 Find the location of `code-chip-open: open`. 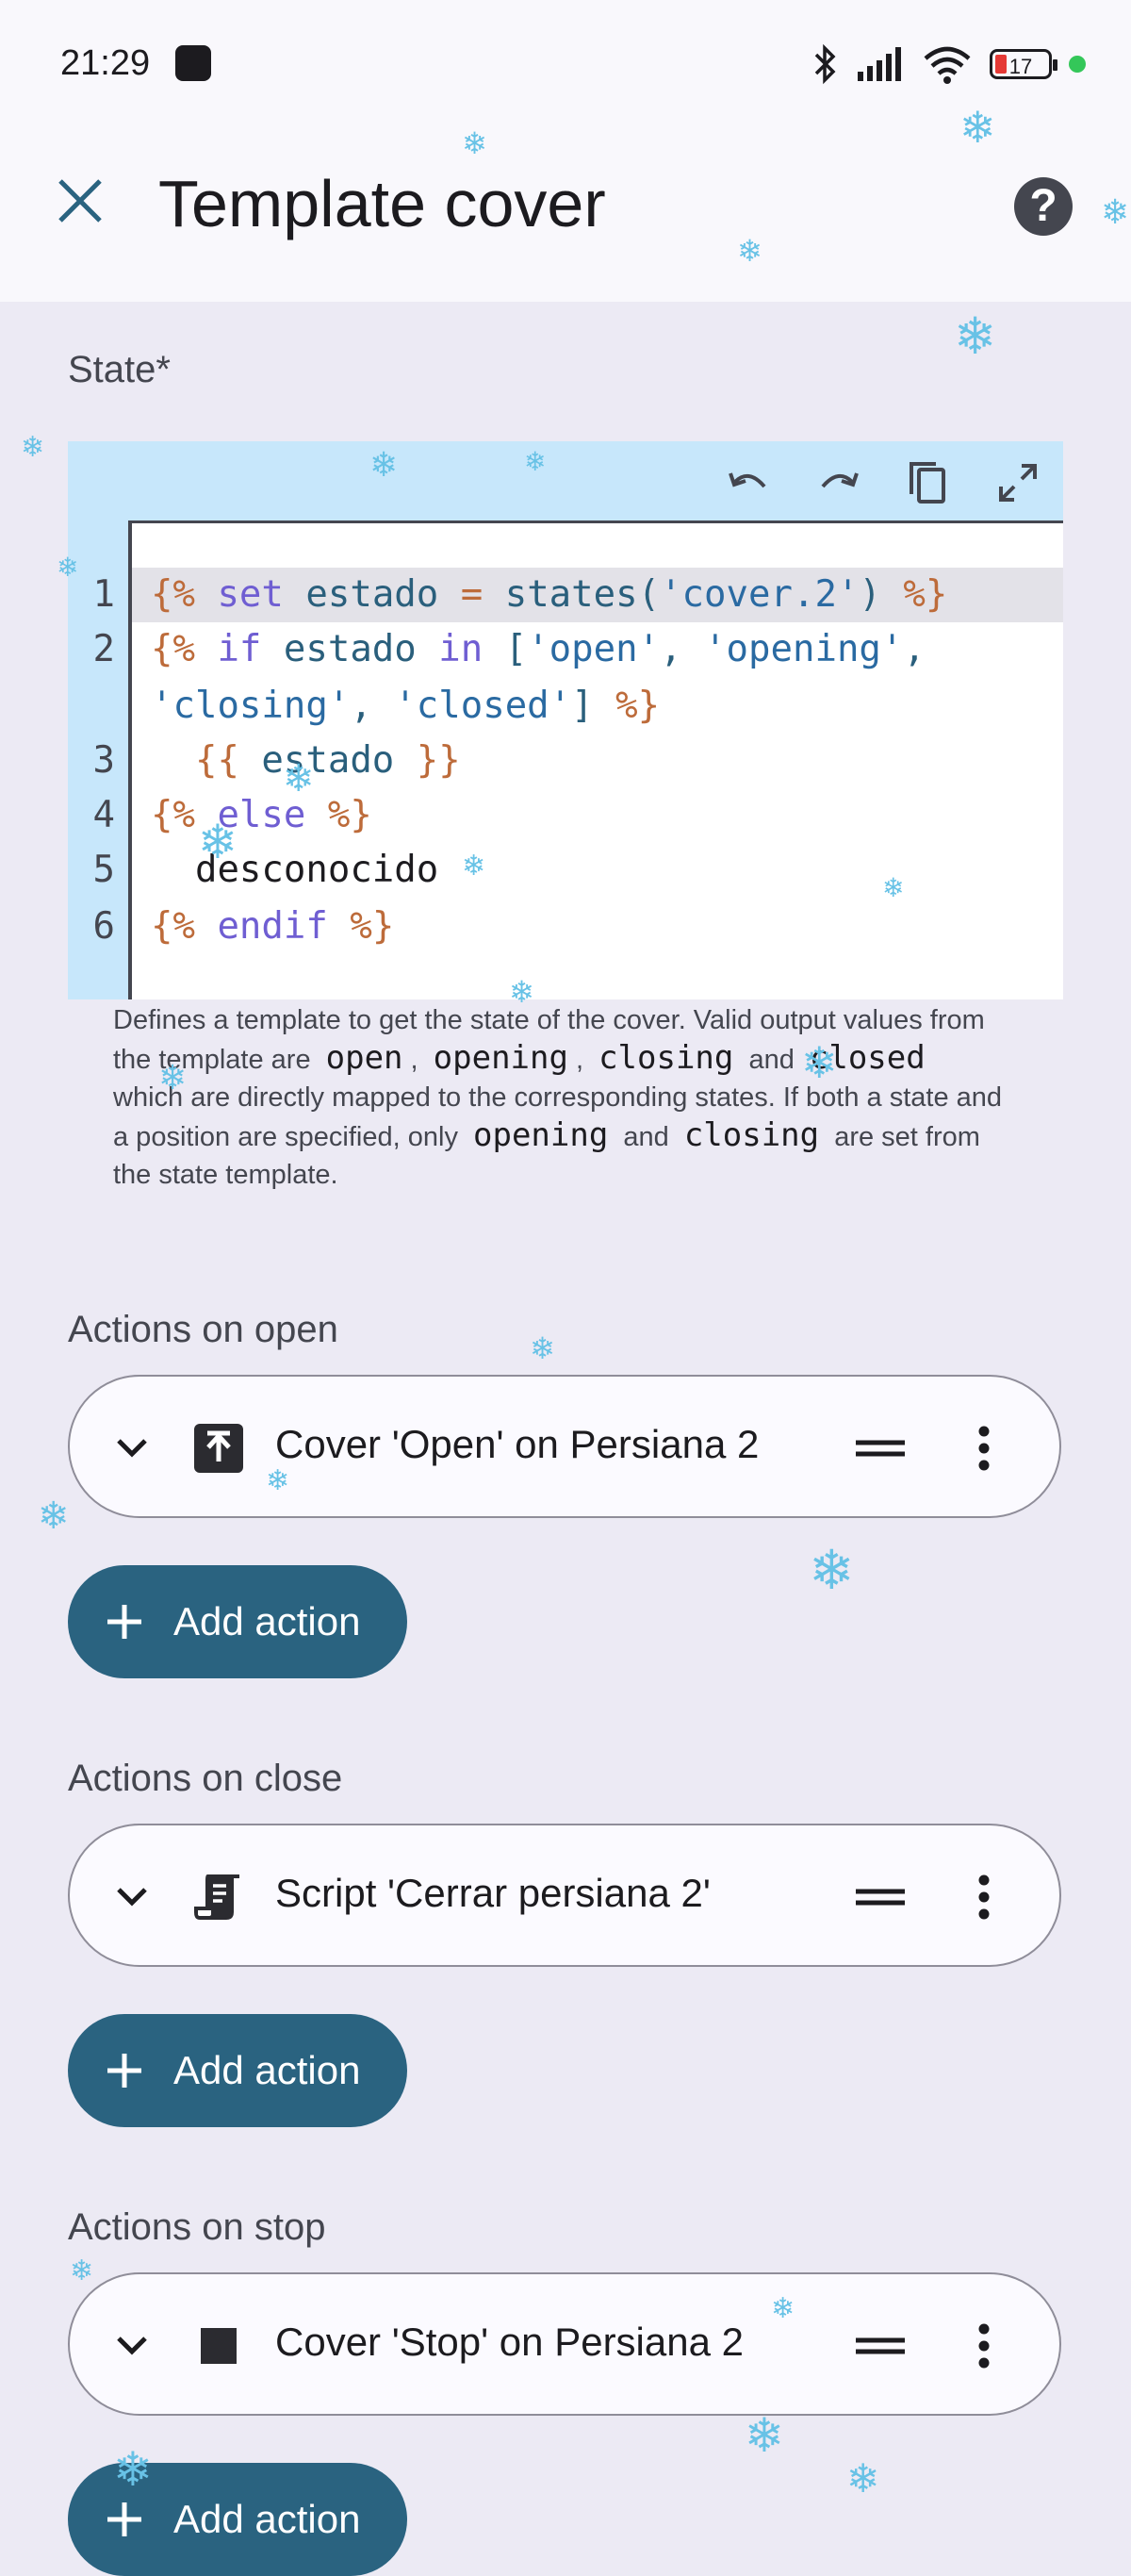

code-chip-open: open is located at coordinates (364, 1058).